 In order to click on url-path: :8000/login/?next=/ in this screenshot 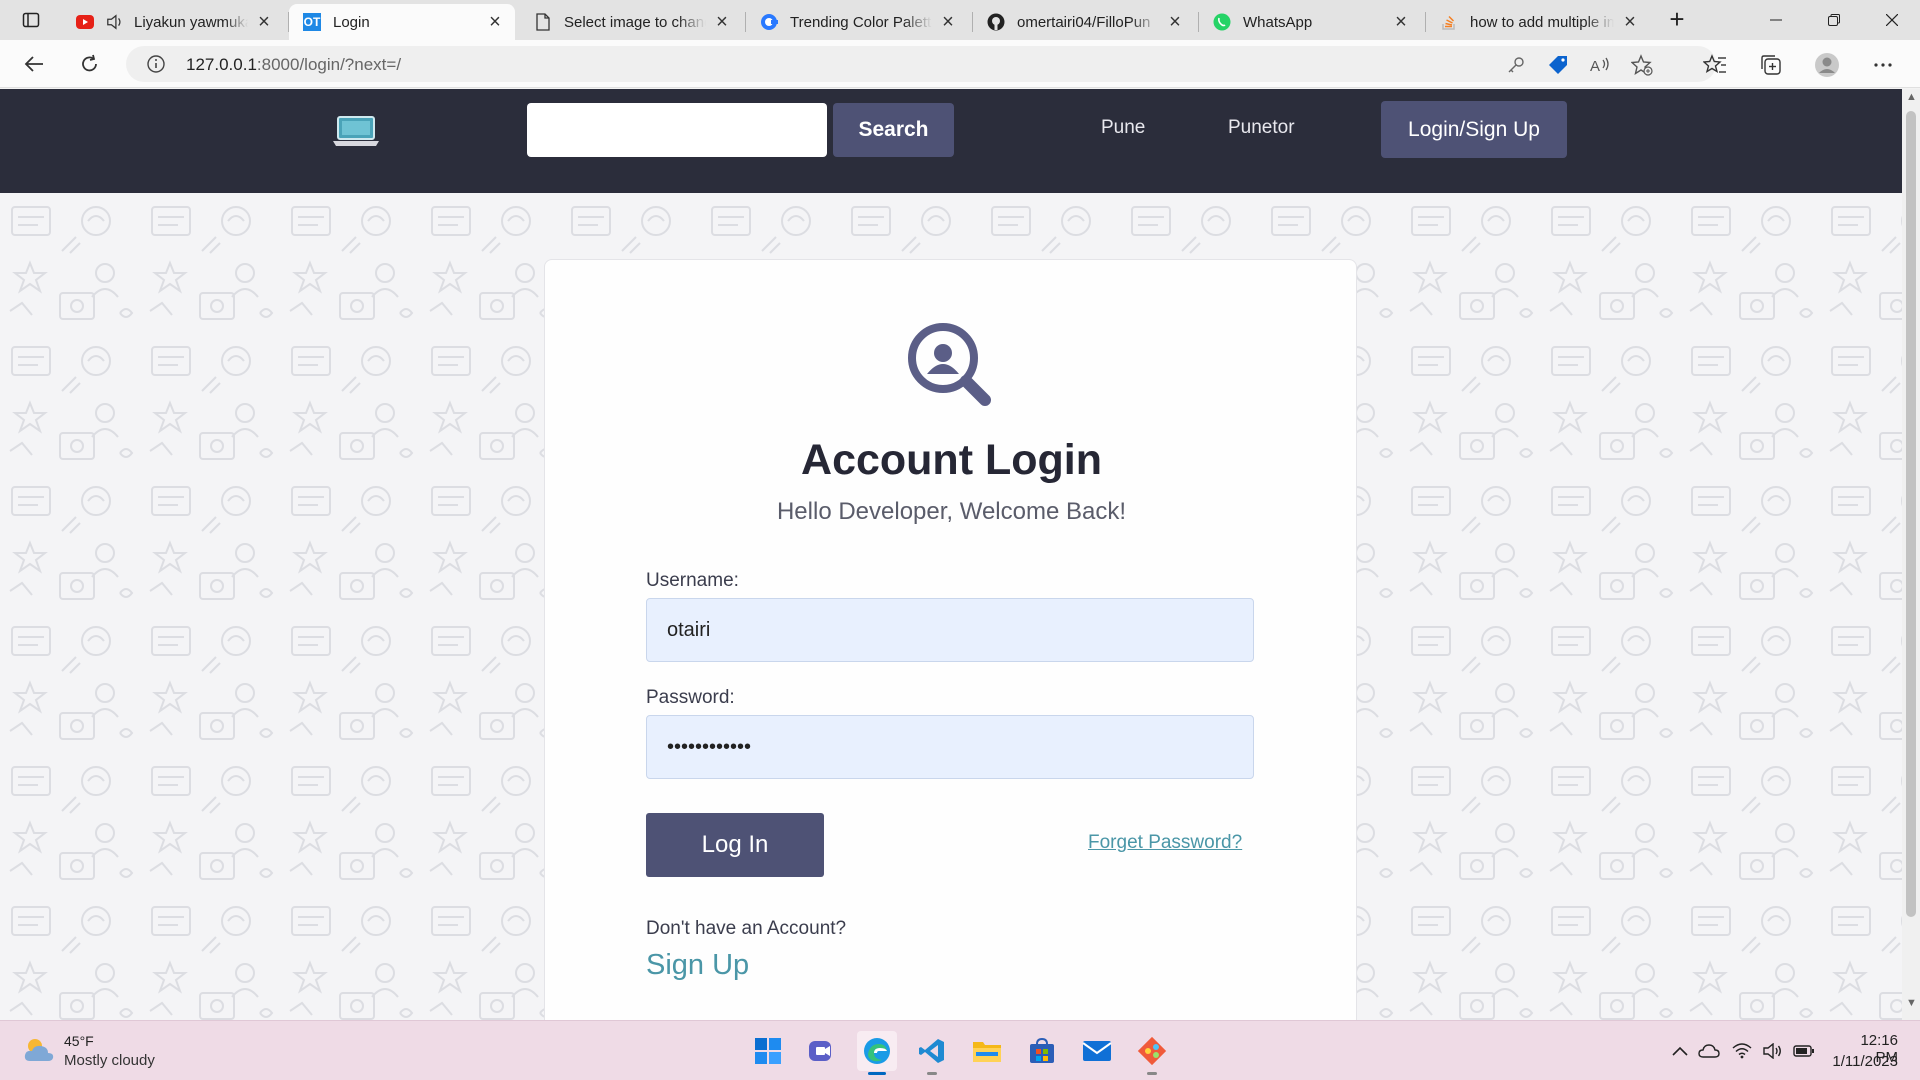, I will do `click(329, 64)`.